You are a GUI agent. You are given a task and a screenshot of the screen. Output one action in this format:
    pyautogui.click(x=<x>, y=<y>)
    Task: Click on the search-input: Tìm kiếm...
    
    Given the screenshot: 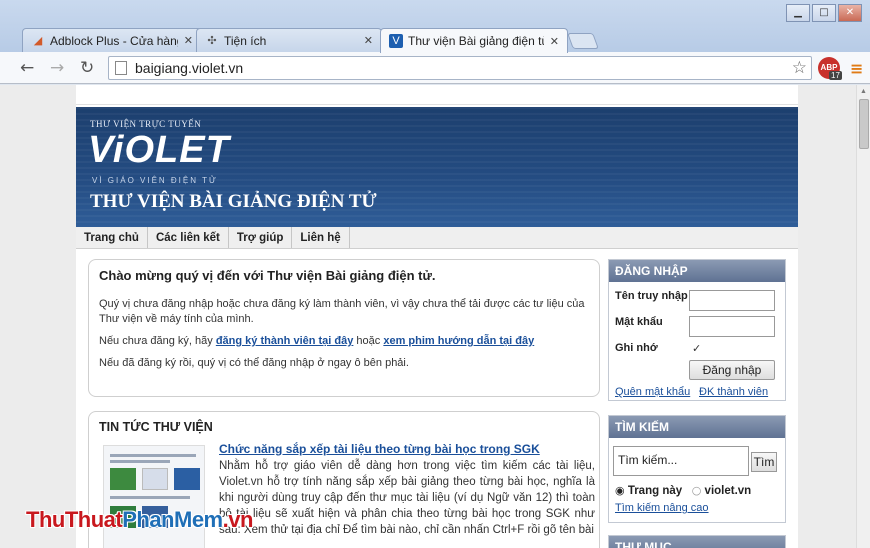 What is the action you would take?
    pyautogui.click(x=681, y=461)
    